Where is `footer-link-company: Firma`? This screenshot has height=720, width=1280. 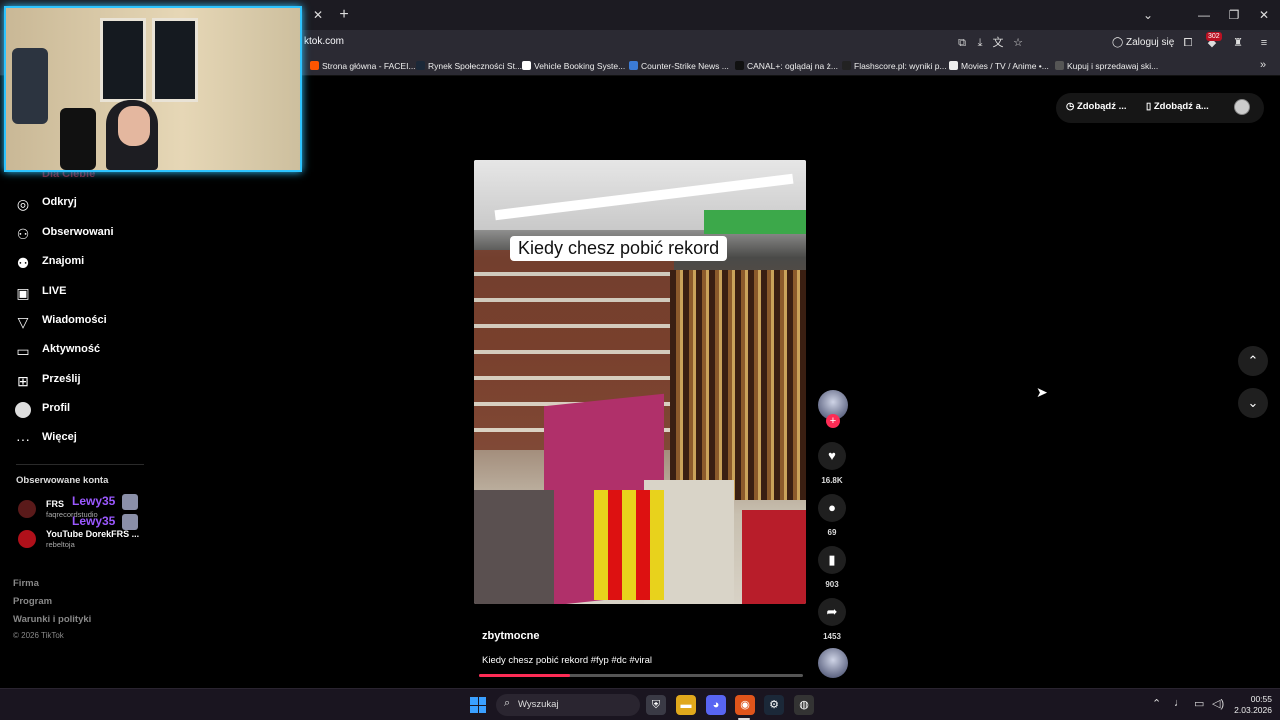
footer-link-company: Firma is located at coordinates (26, 583).